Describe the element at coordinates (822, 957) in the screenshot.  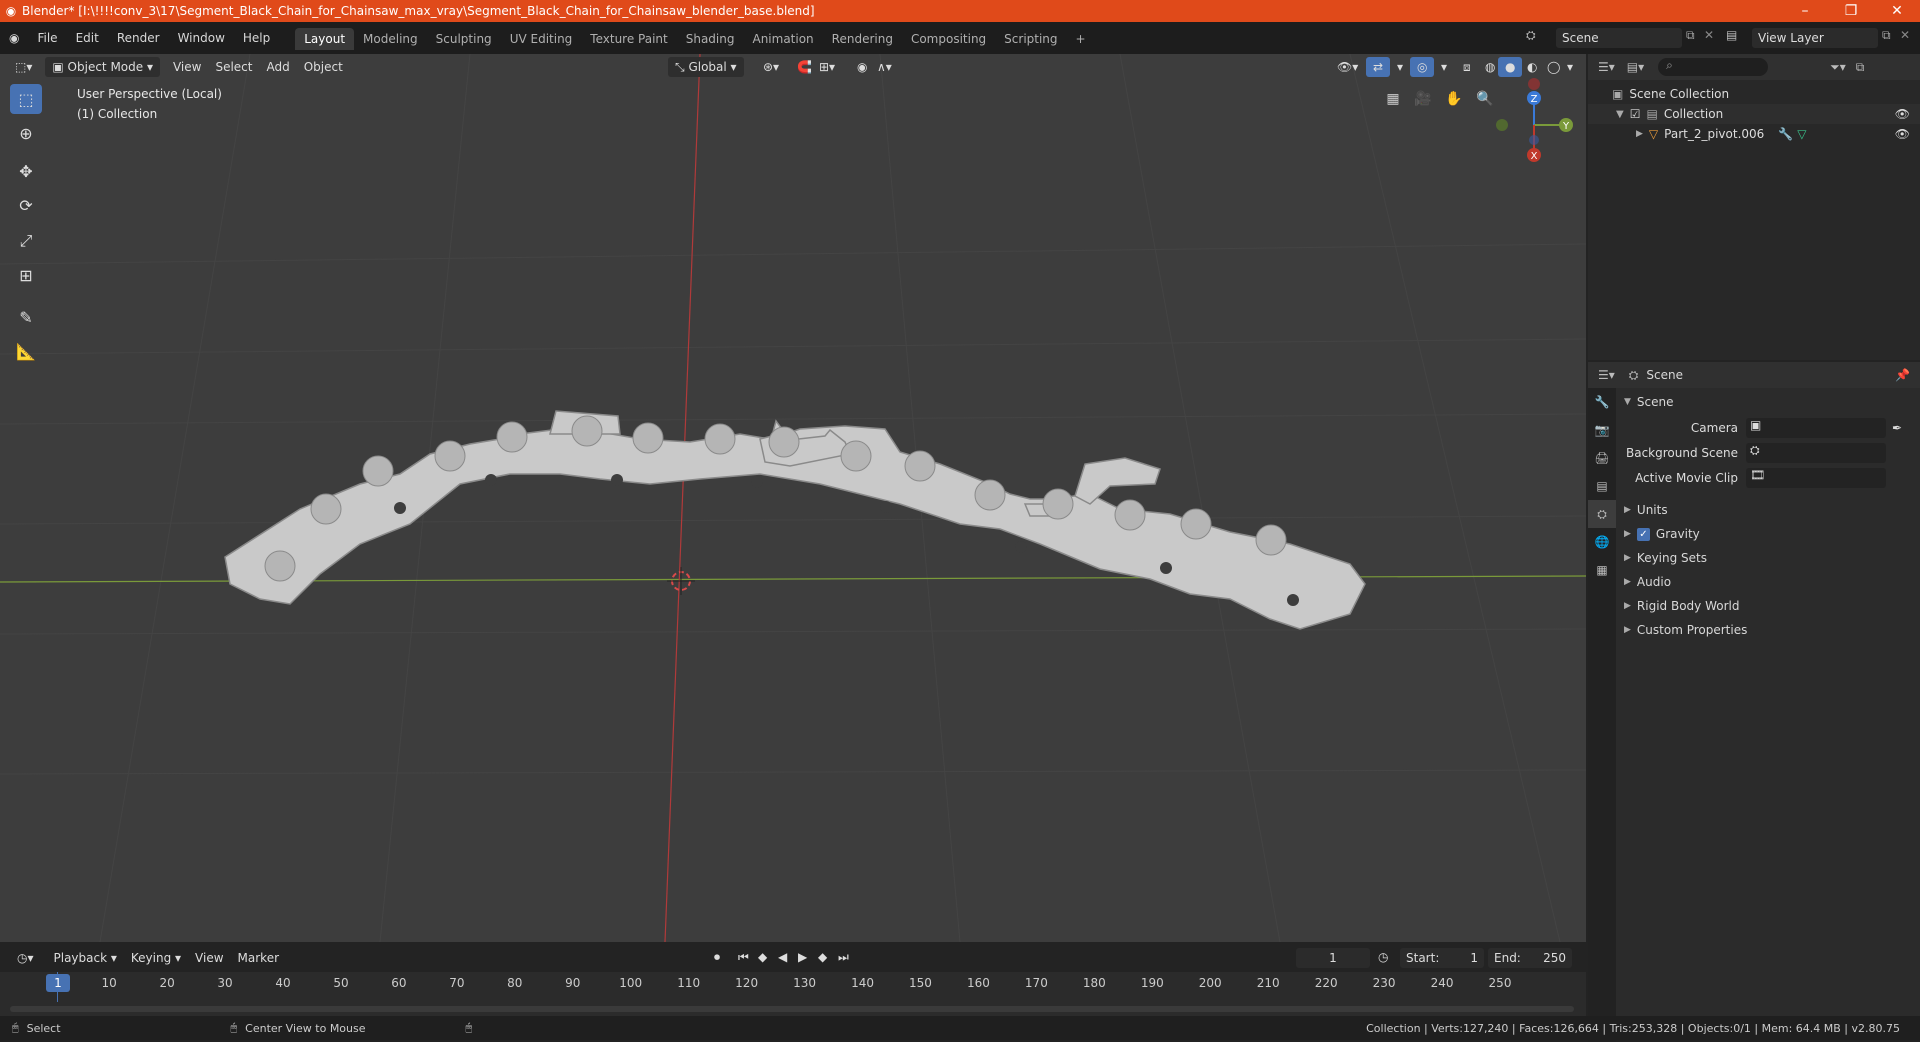
I see `next-keyframe-icon: ◆` at that location.